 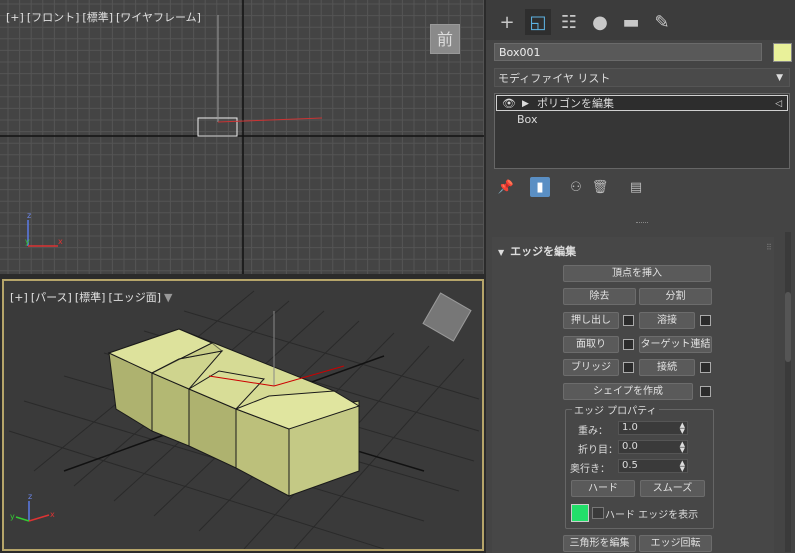 I want to click on motion-icon: ●, so click(x=600, y=22).